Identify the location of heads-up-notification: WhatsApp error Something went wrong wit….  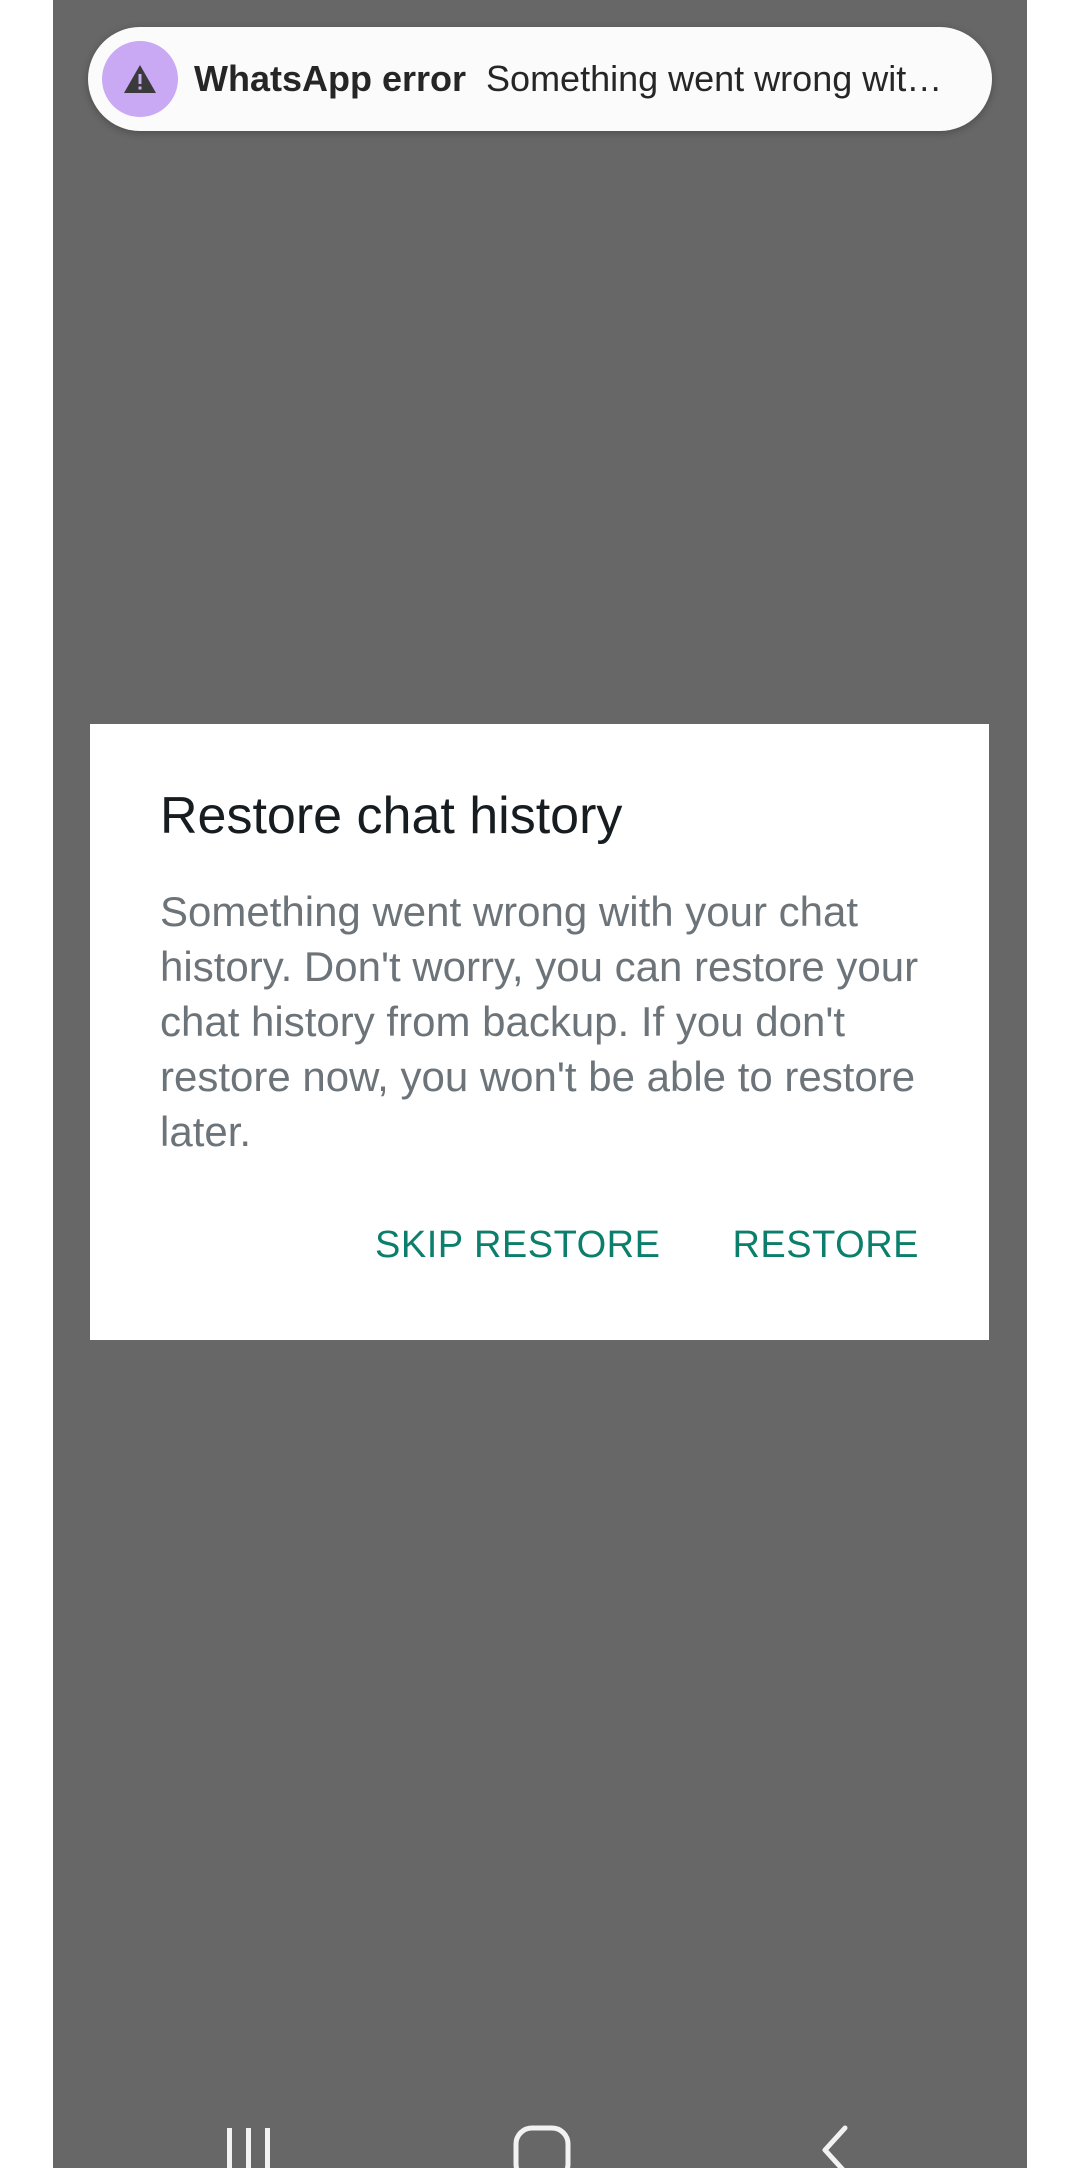
(540, 79).